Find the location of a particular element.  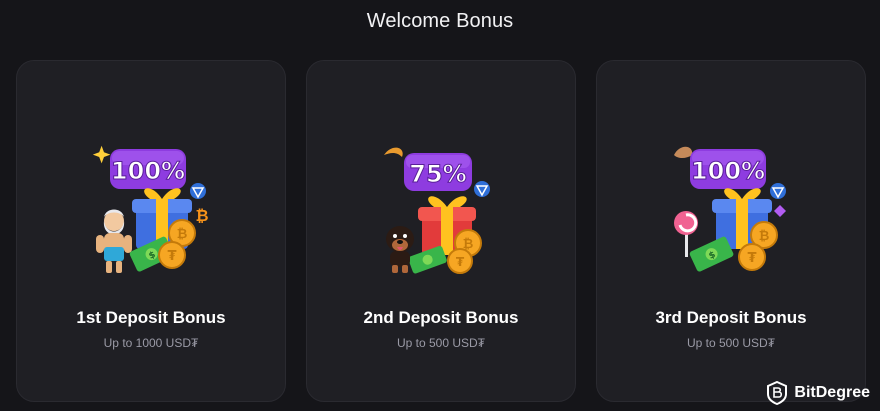

card-title: 2nd Deposit Bonus is located at coordinates (441, 317).